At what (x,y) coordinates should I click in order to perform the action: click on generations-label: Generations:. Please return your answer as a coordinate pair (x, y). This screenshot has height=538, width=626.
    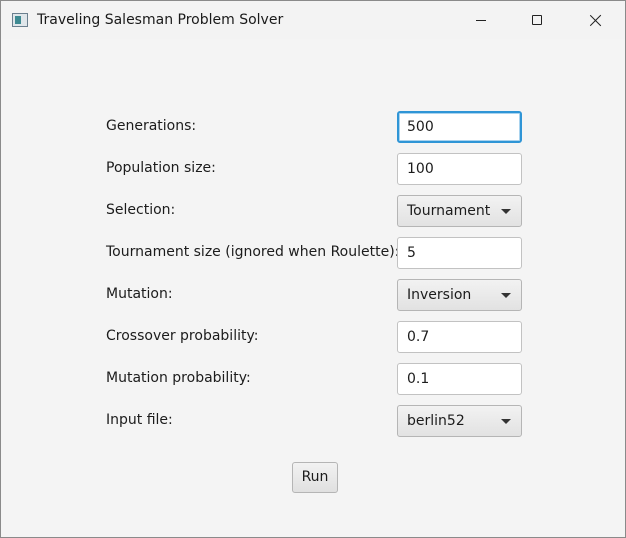
    Looking at the image, I should click on (151, 126).